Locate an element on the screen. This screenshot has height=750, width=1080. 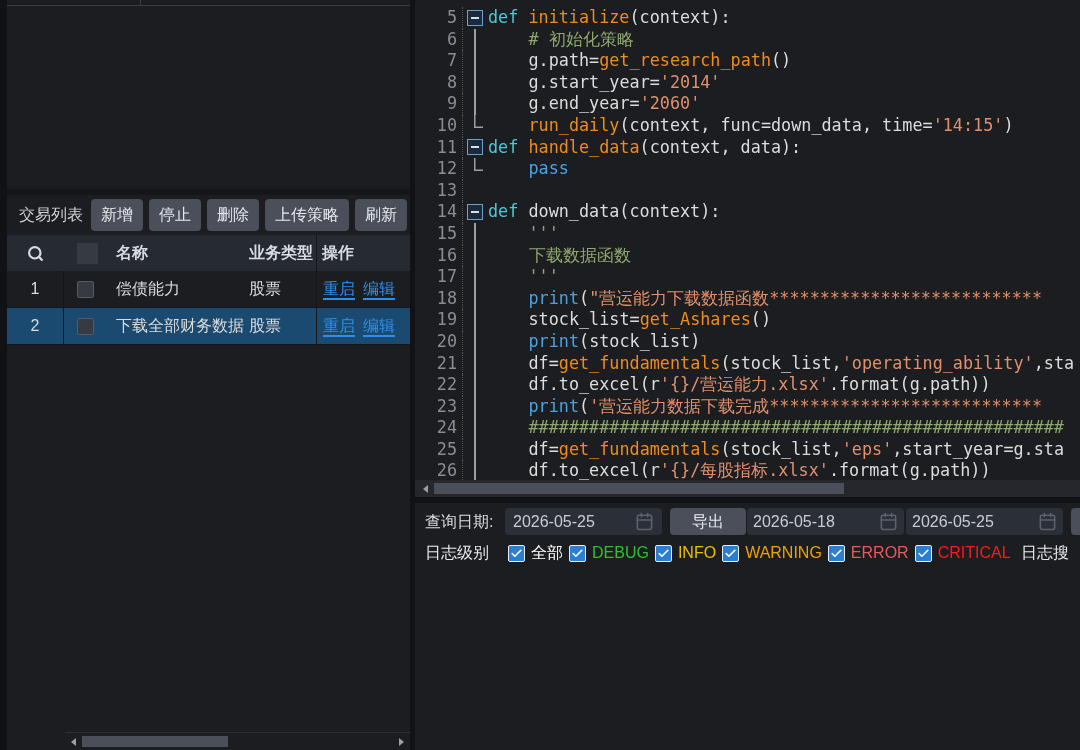
row-number: 1 is located at coordinates (35, 289).